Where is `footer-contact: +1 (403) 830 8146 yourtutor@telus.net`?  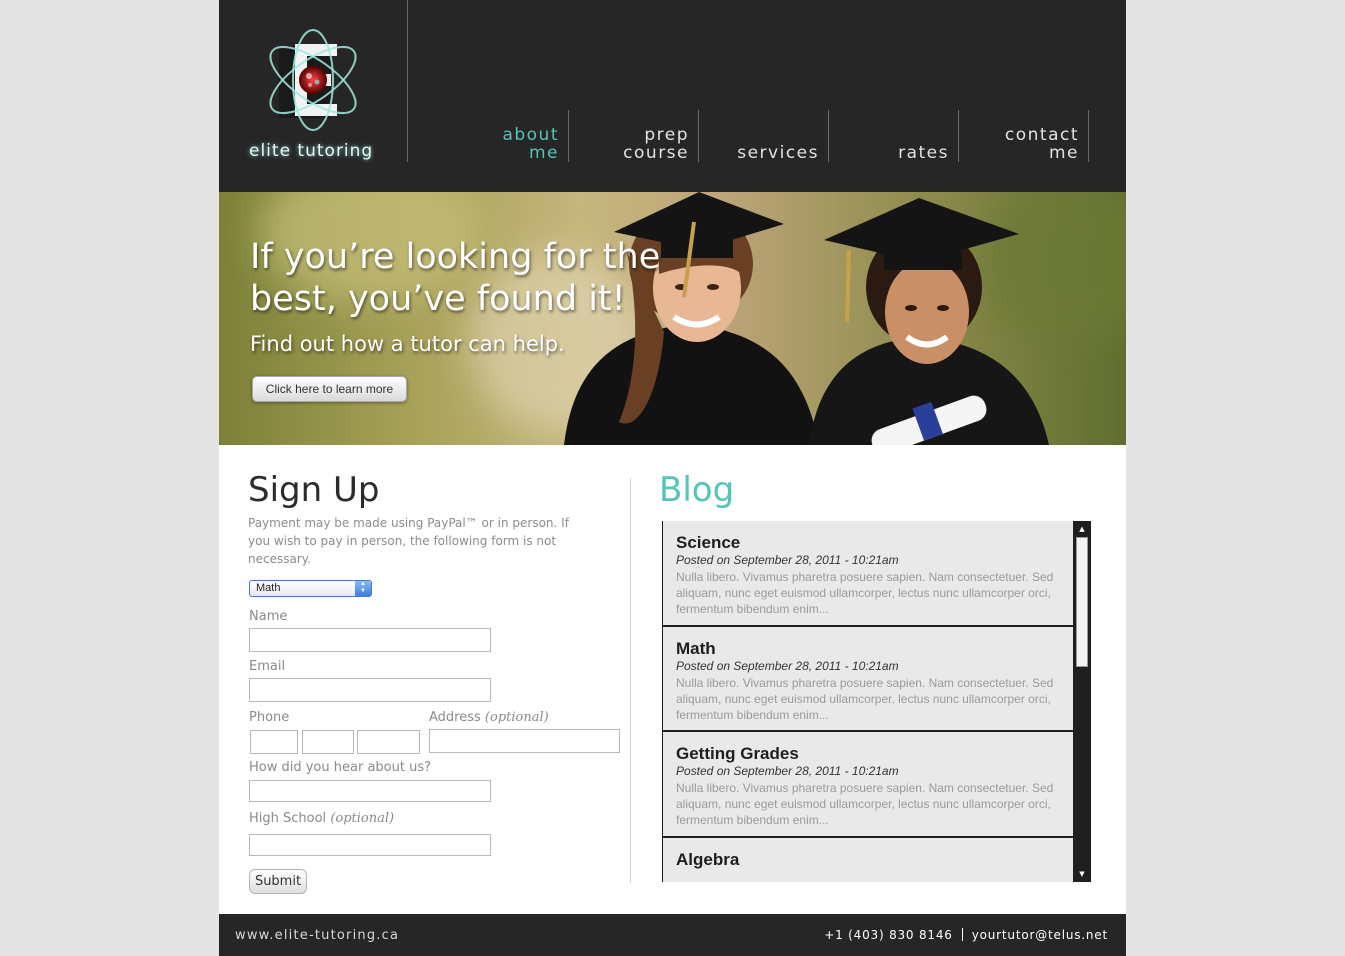 footer-contact: +1 (403) 830 8146 yourtutor@telus.net is located at coordinates (966, 935).